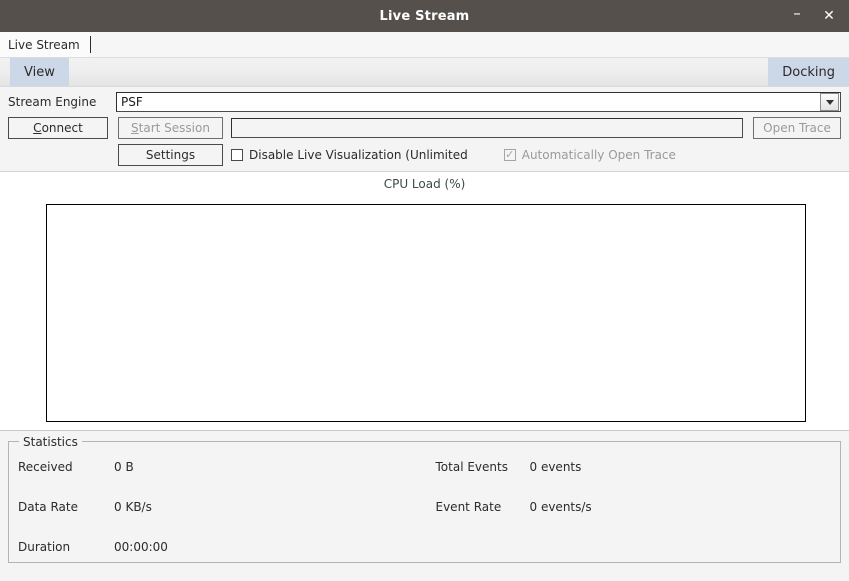 The image size is (849, 581). What do you see at coordinates (829, 16) in the screenshot?
I see `close-icon: ✕` at bounding box center [829, 16].